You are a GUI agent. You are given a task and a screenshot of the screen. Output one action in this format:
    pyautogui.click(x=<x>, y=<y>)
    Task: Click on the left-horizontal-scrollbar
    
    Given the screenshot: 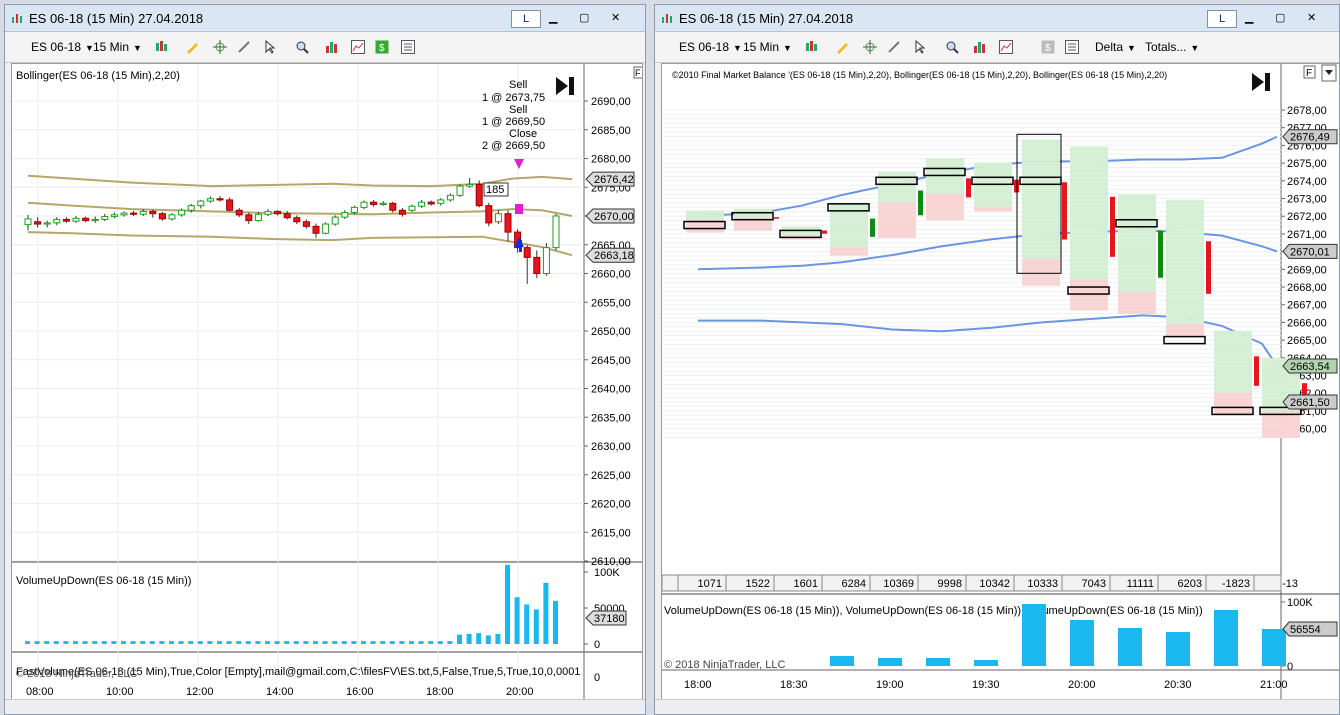 What is the action you would take?
    pyautogui.click(x=325, y=706)
    